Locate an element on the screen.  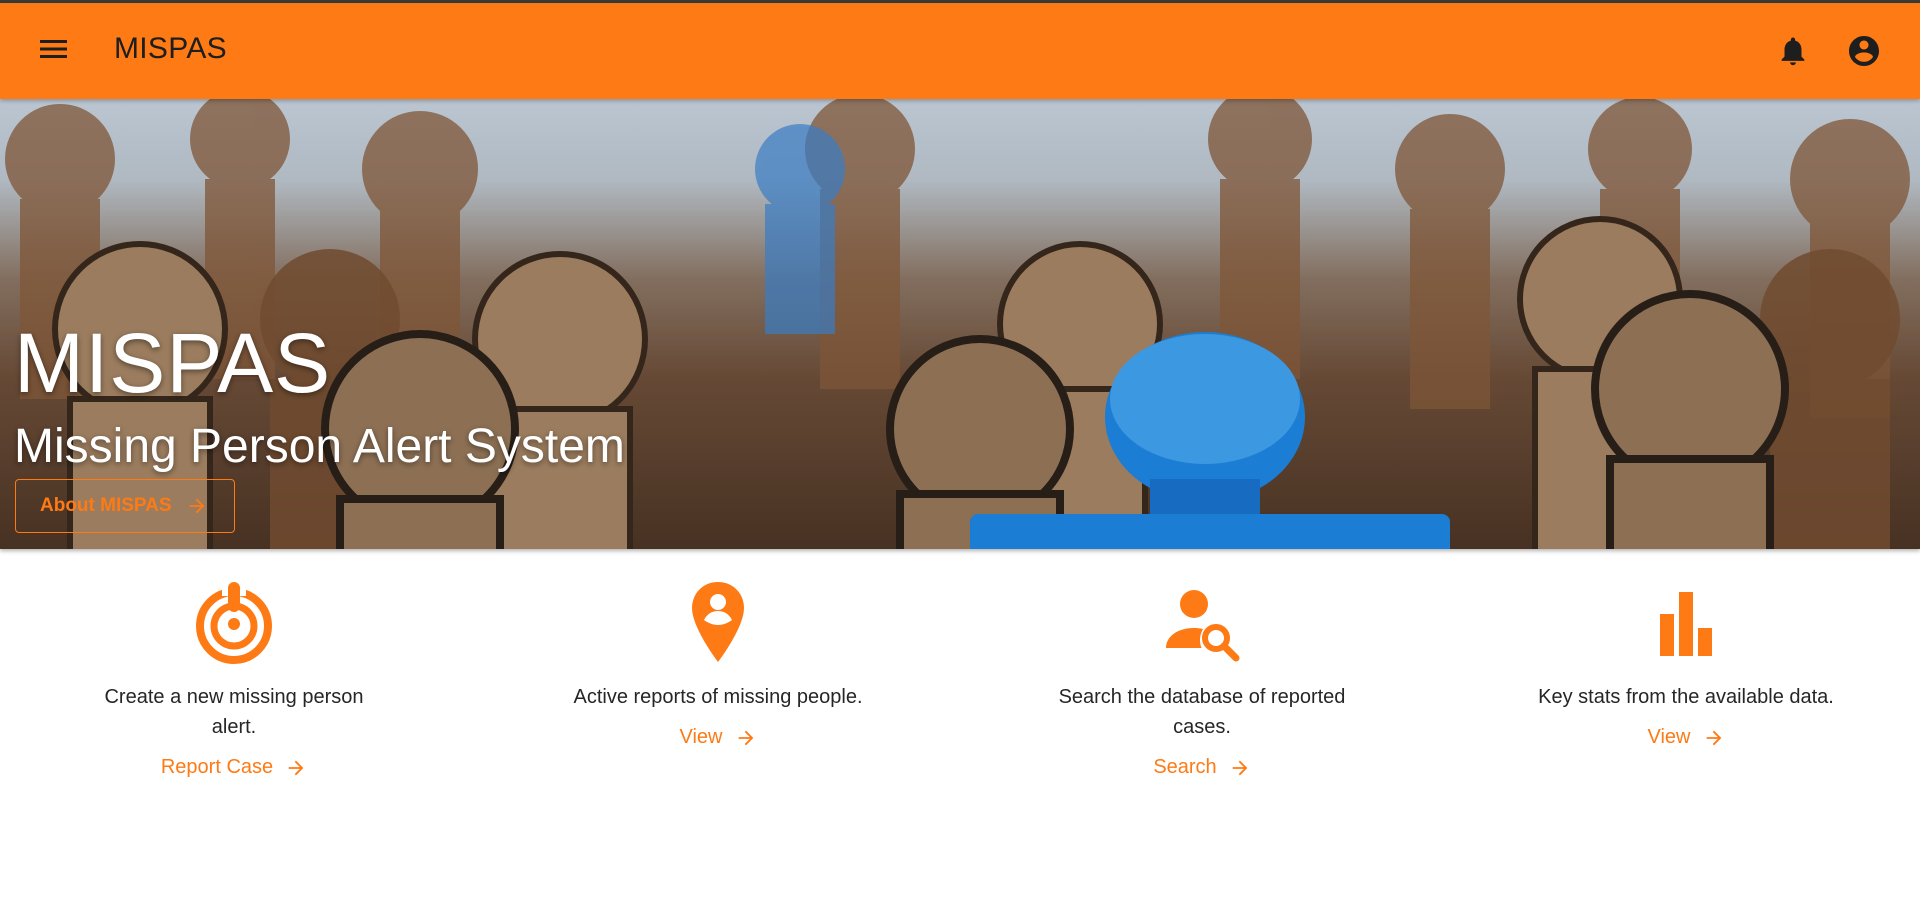
account-button is located at coordinates (1864, 51).